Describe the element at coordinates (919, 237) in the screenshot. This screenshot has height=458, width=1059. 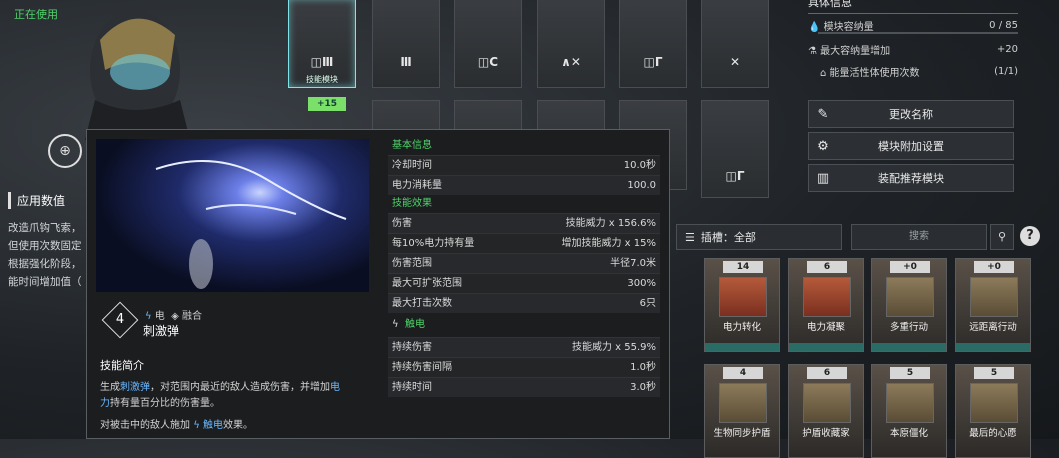
I see `search-input: 搜索` at that location.